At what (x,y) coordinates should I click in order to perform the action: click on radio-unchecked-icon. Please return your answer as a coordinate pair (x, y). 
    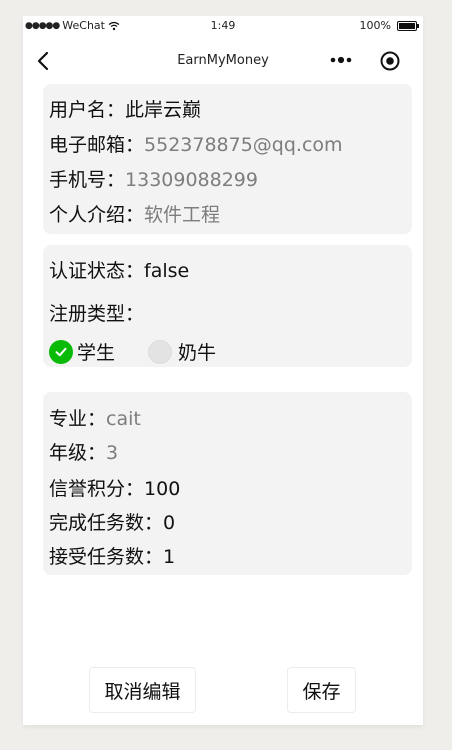
    Looking at the image, I should click on (160, 351).